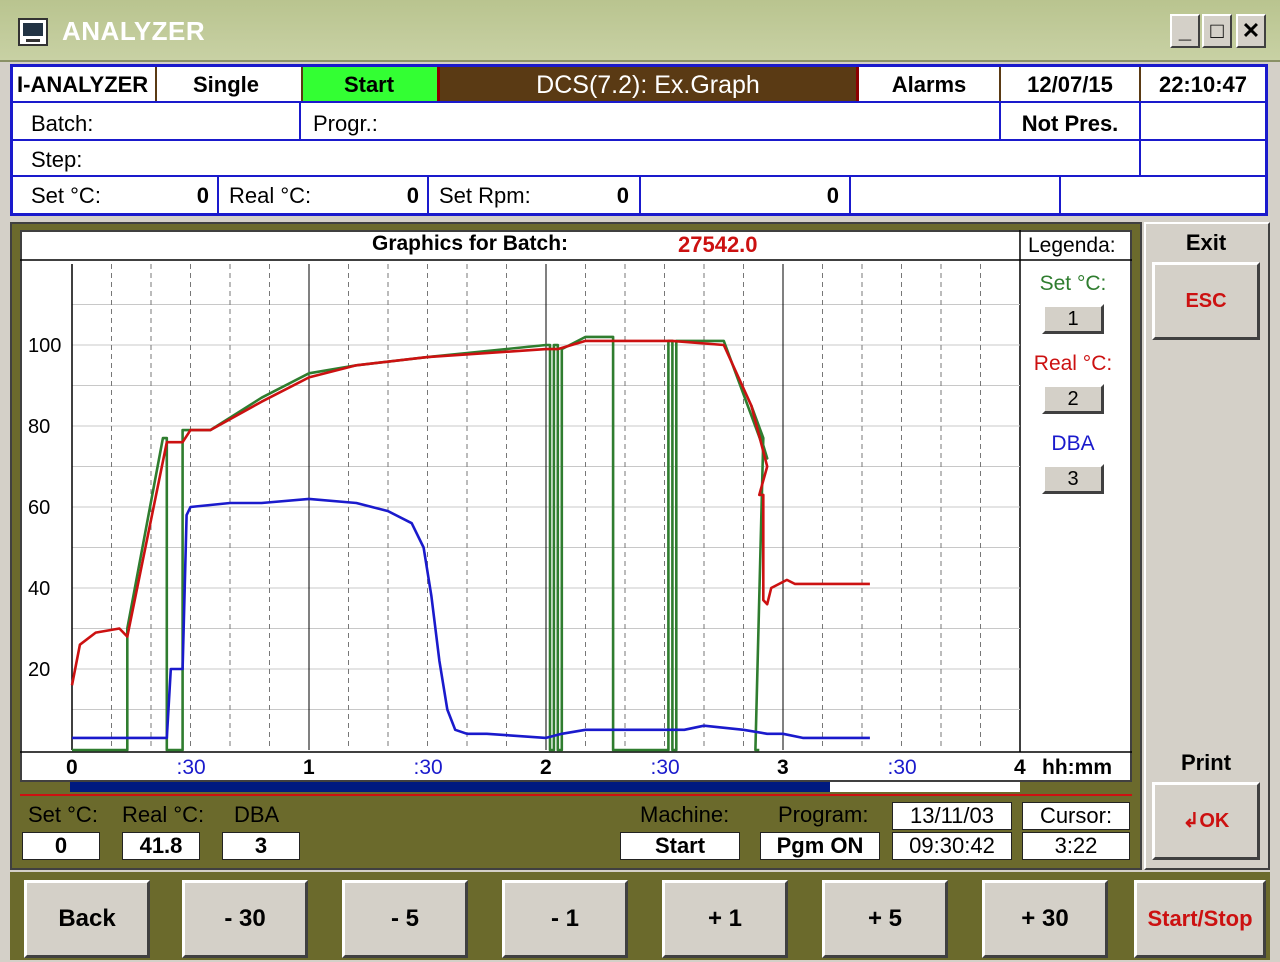 This screenshot has width=1280, height=962. What do you see at coordinates (685, 814) in the screenshot?
I see `readout-machine-label: Machine:` at bounding box center [685, 814].